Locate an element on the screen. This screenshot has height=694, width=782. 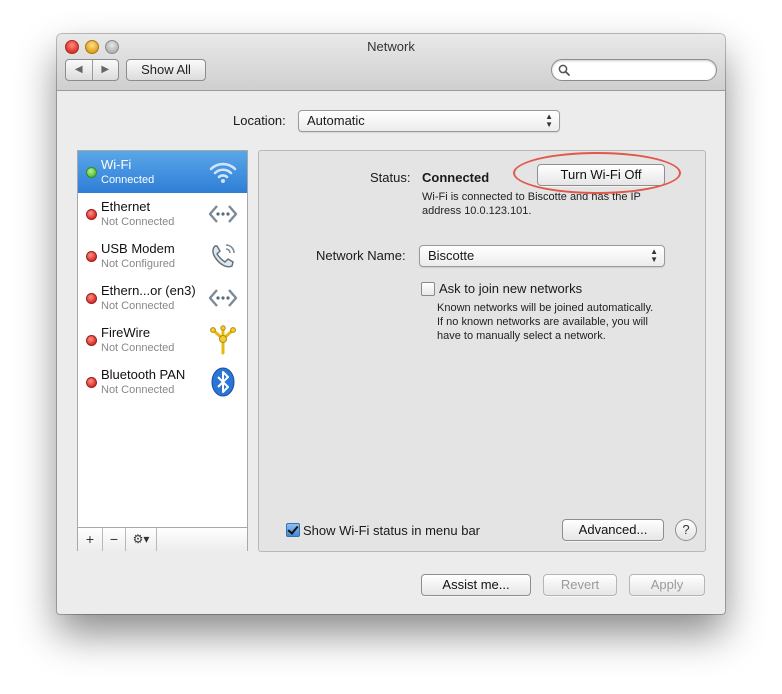
show-all-button: Show All is located at coordinates (166, 70).